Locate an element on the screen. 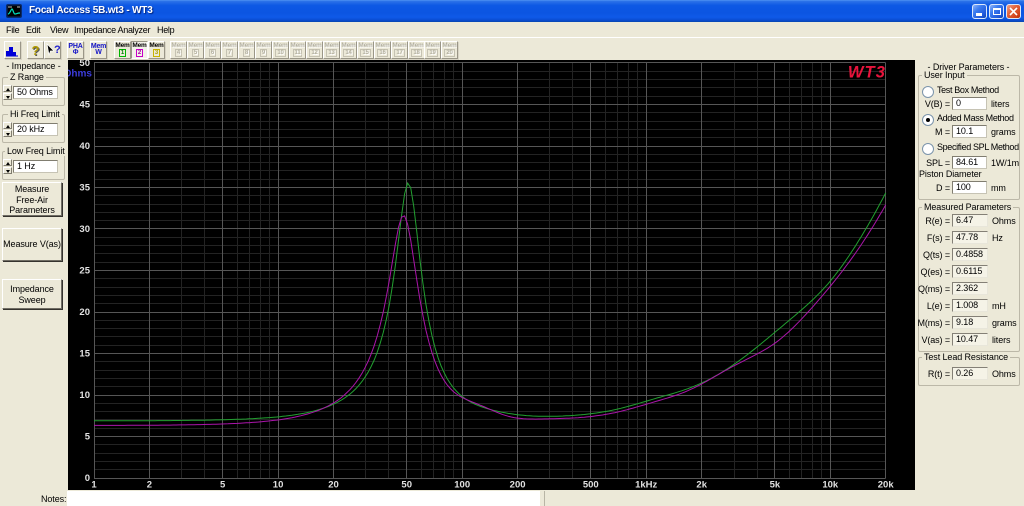 The width and height of the screenshot is (1024, 506). svg-text: 40 is located at coordinates (84, 146).